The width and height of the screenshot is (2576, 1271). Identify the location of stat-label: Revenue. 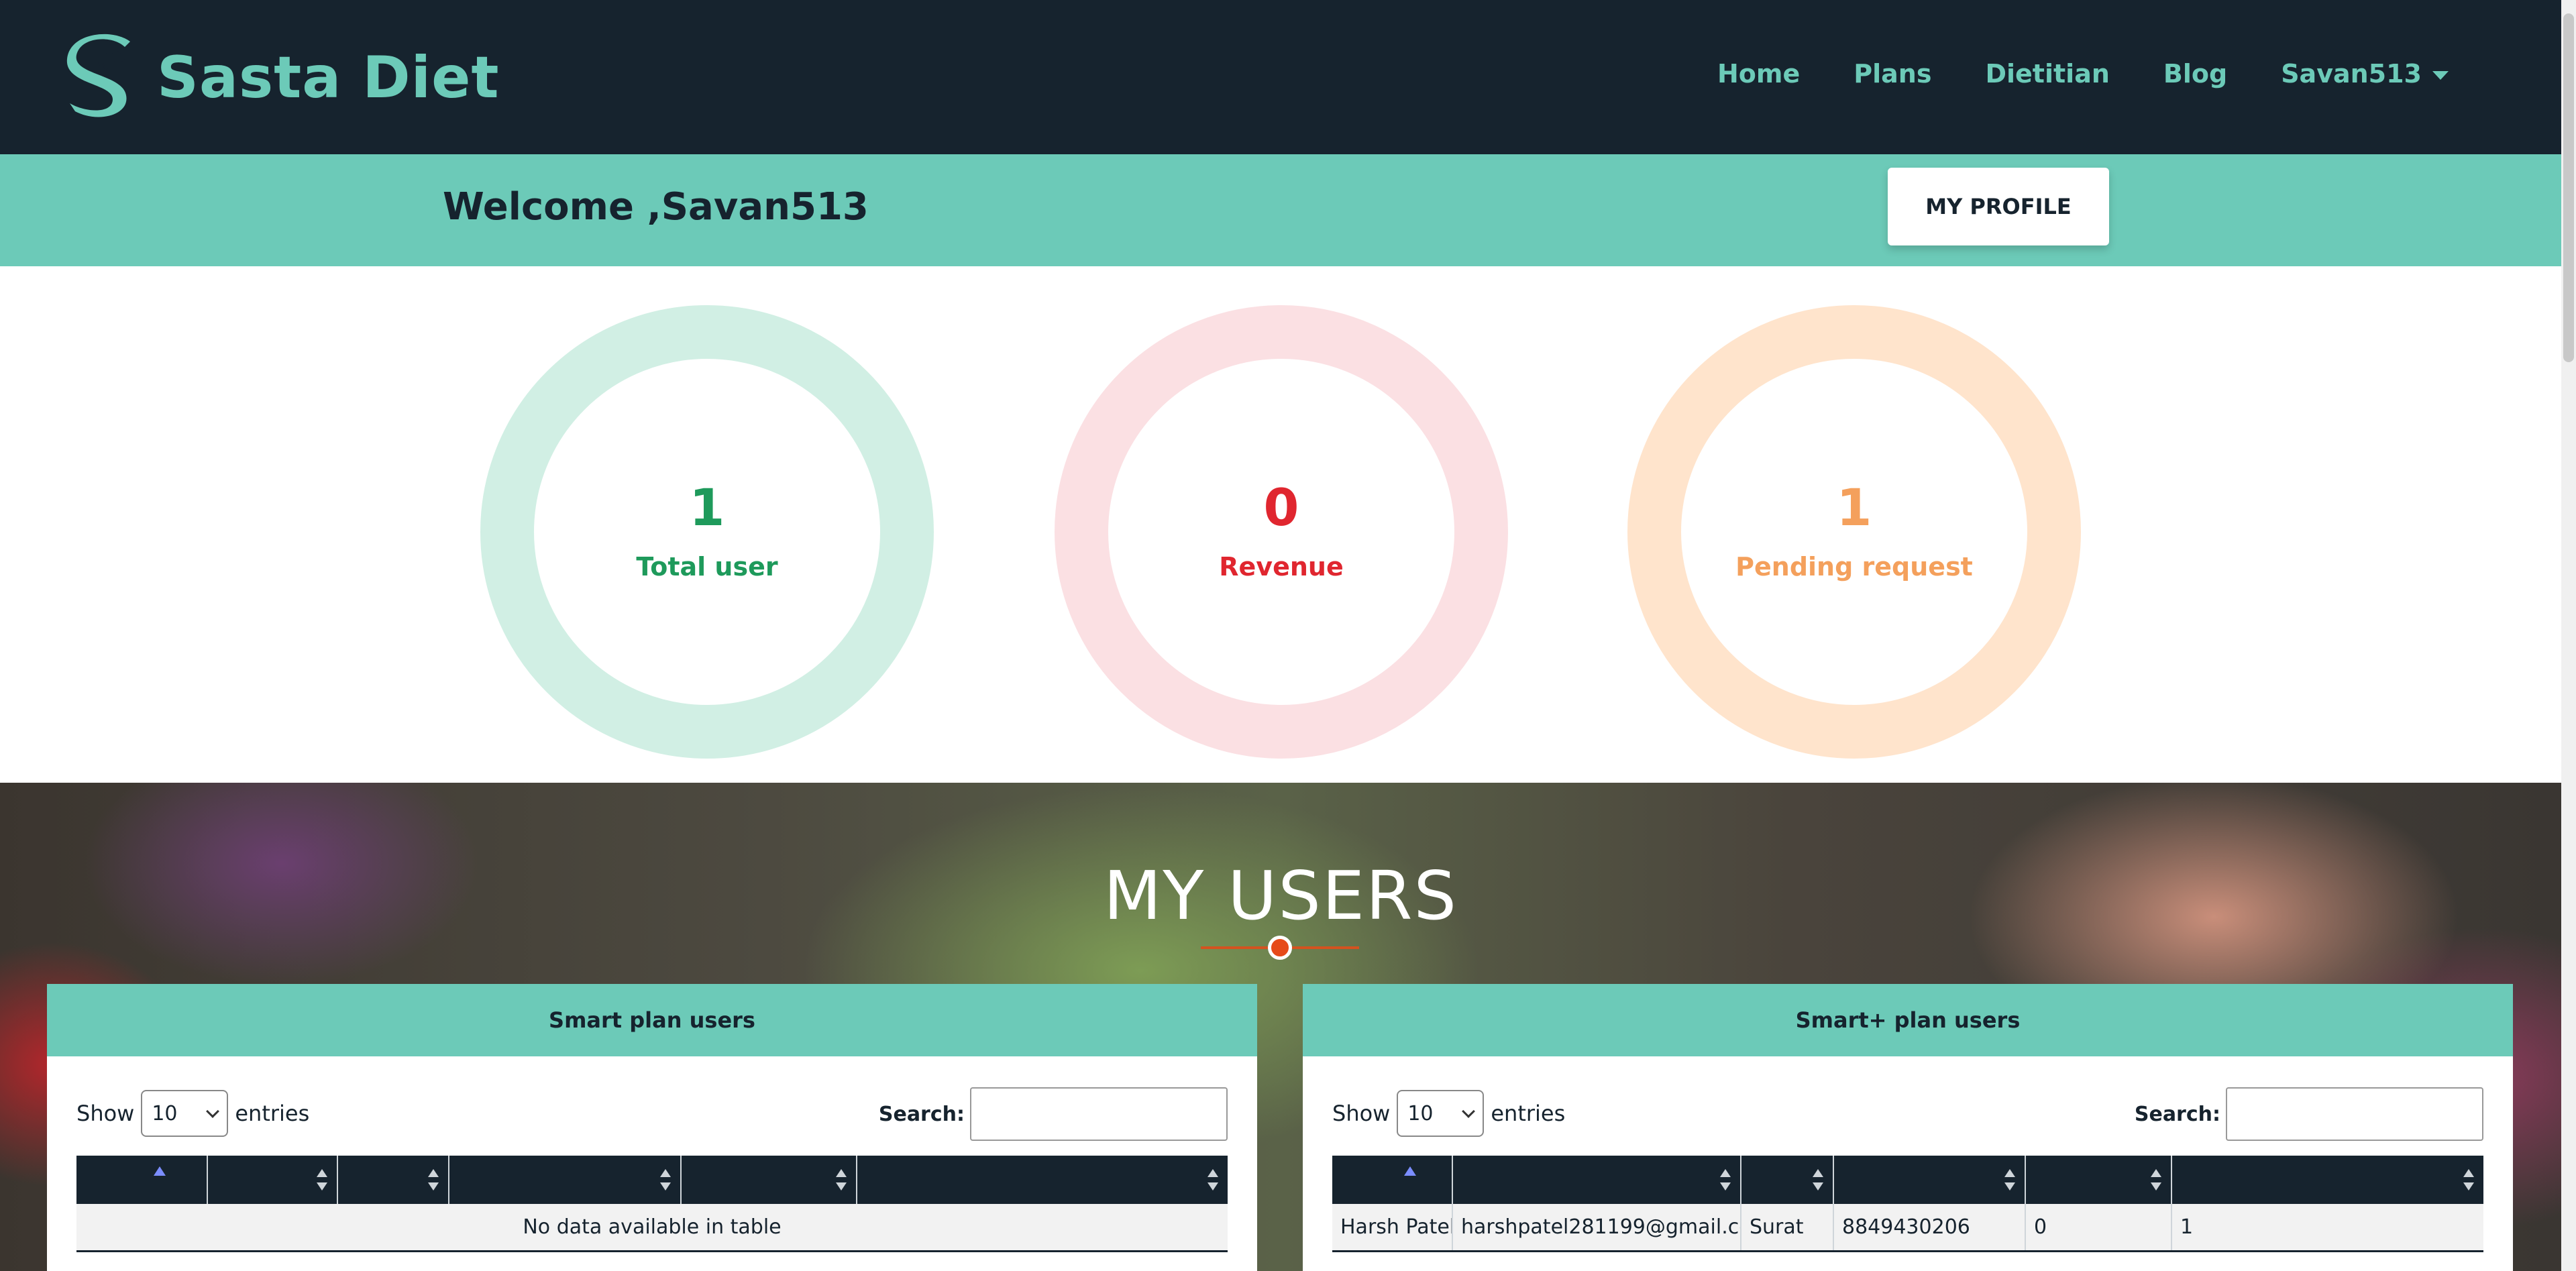
(1281, 567).